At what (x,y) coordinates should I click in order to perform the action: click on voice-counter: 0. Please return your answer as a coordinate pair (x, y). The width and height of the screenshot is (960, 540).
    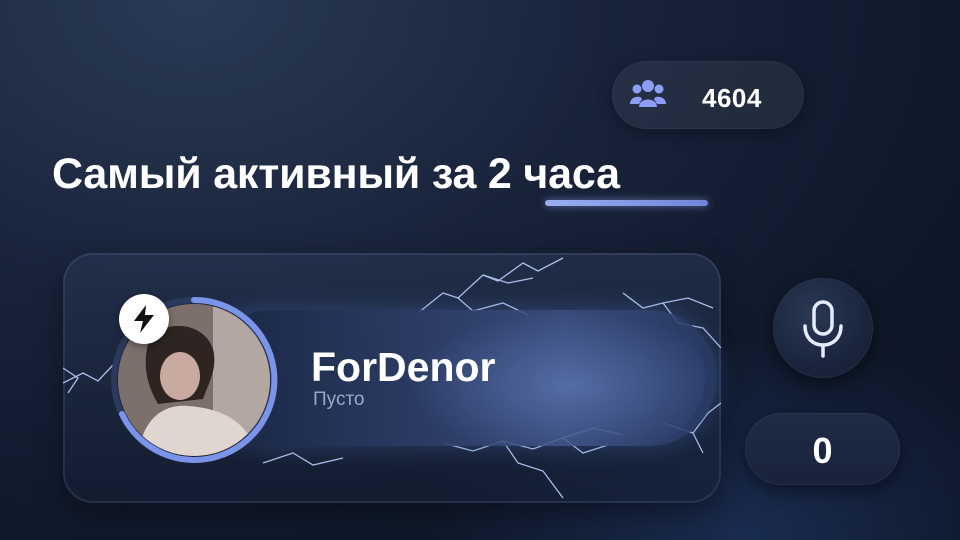
    Looking at the image, I should click on (822, 449).